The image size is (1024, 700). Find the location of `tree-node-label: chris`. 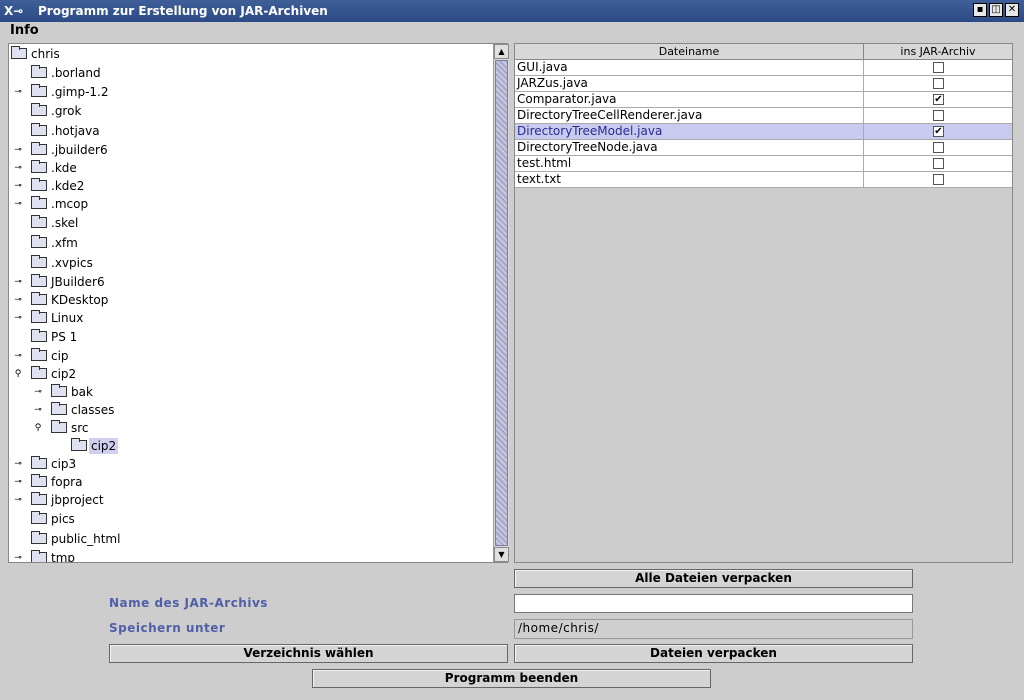

tree-node-label: chris is located at coordinates (45, 54).